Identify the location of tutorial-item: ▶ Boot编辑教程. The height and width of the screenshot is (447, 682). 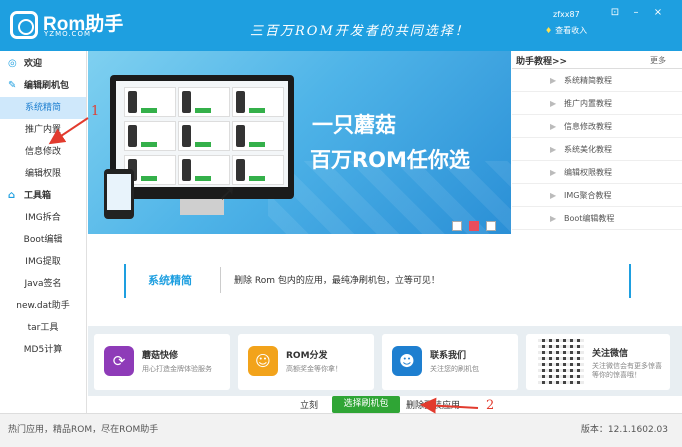
(597, 218).